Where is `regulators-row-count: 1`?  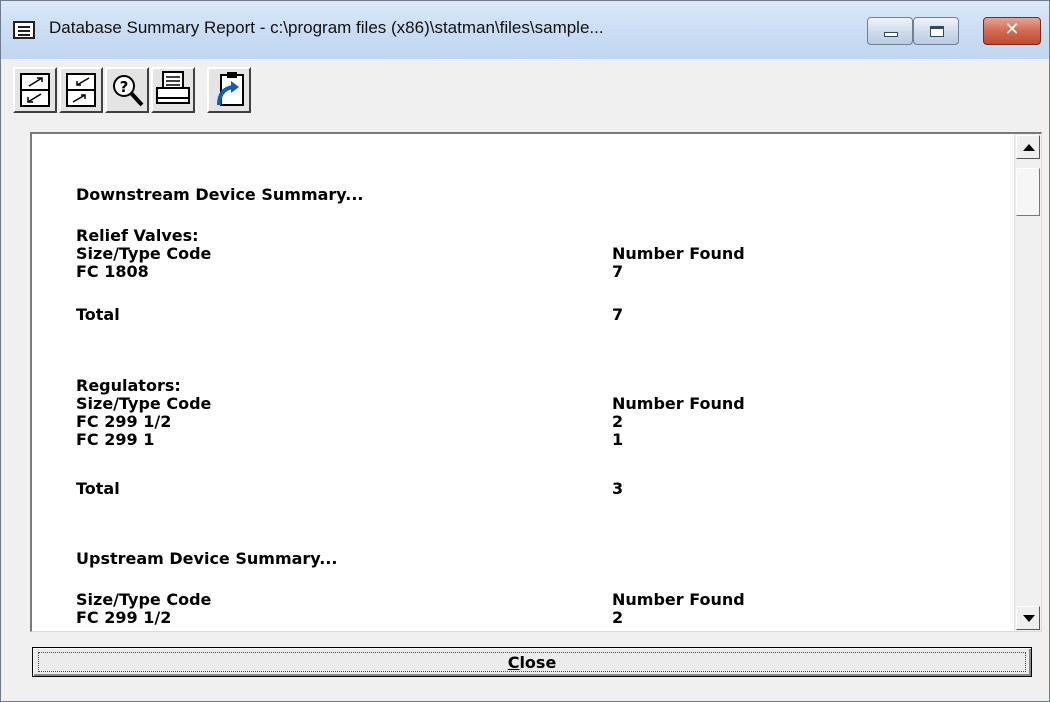 regulators-row-count: 1 is located at coordinates (618, 439).